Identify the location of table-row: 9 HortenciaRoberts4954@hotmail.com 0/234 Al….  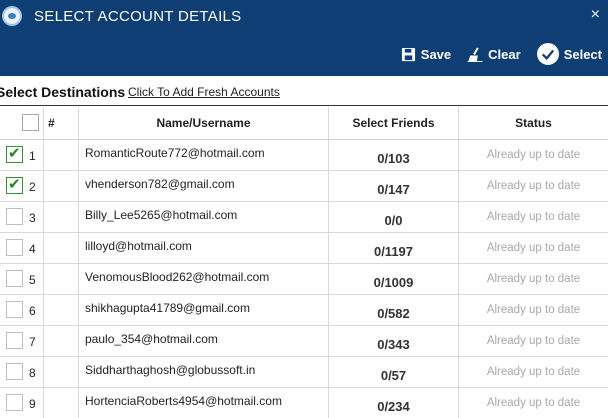
(304, 403).